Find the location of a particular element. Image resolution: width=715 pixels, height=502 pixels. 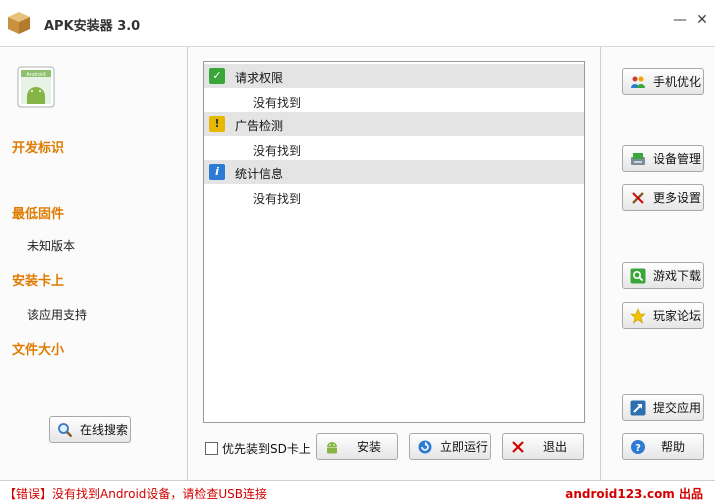

ads-title: 广告检测 is located at coordinates (259, 126).